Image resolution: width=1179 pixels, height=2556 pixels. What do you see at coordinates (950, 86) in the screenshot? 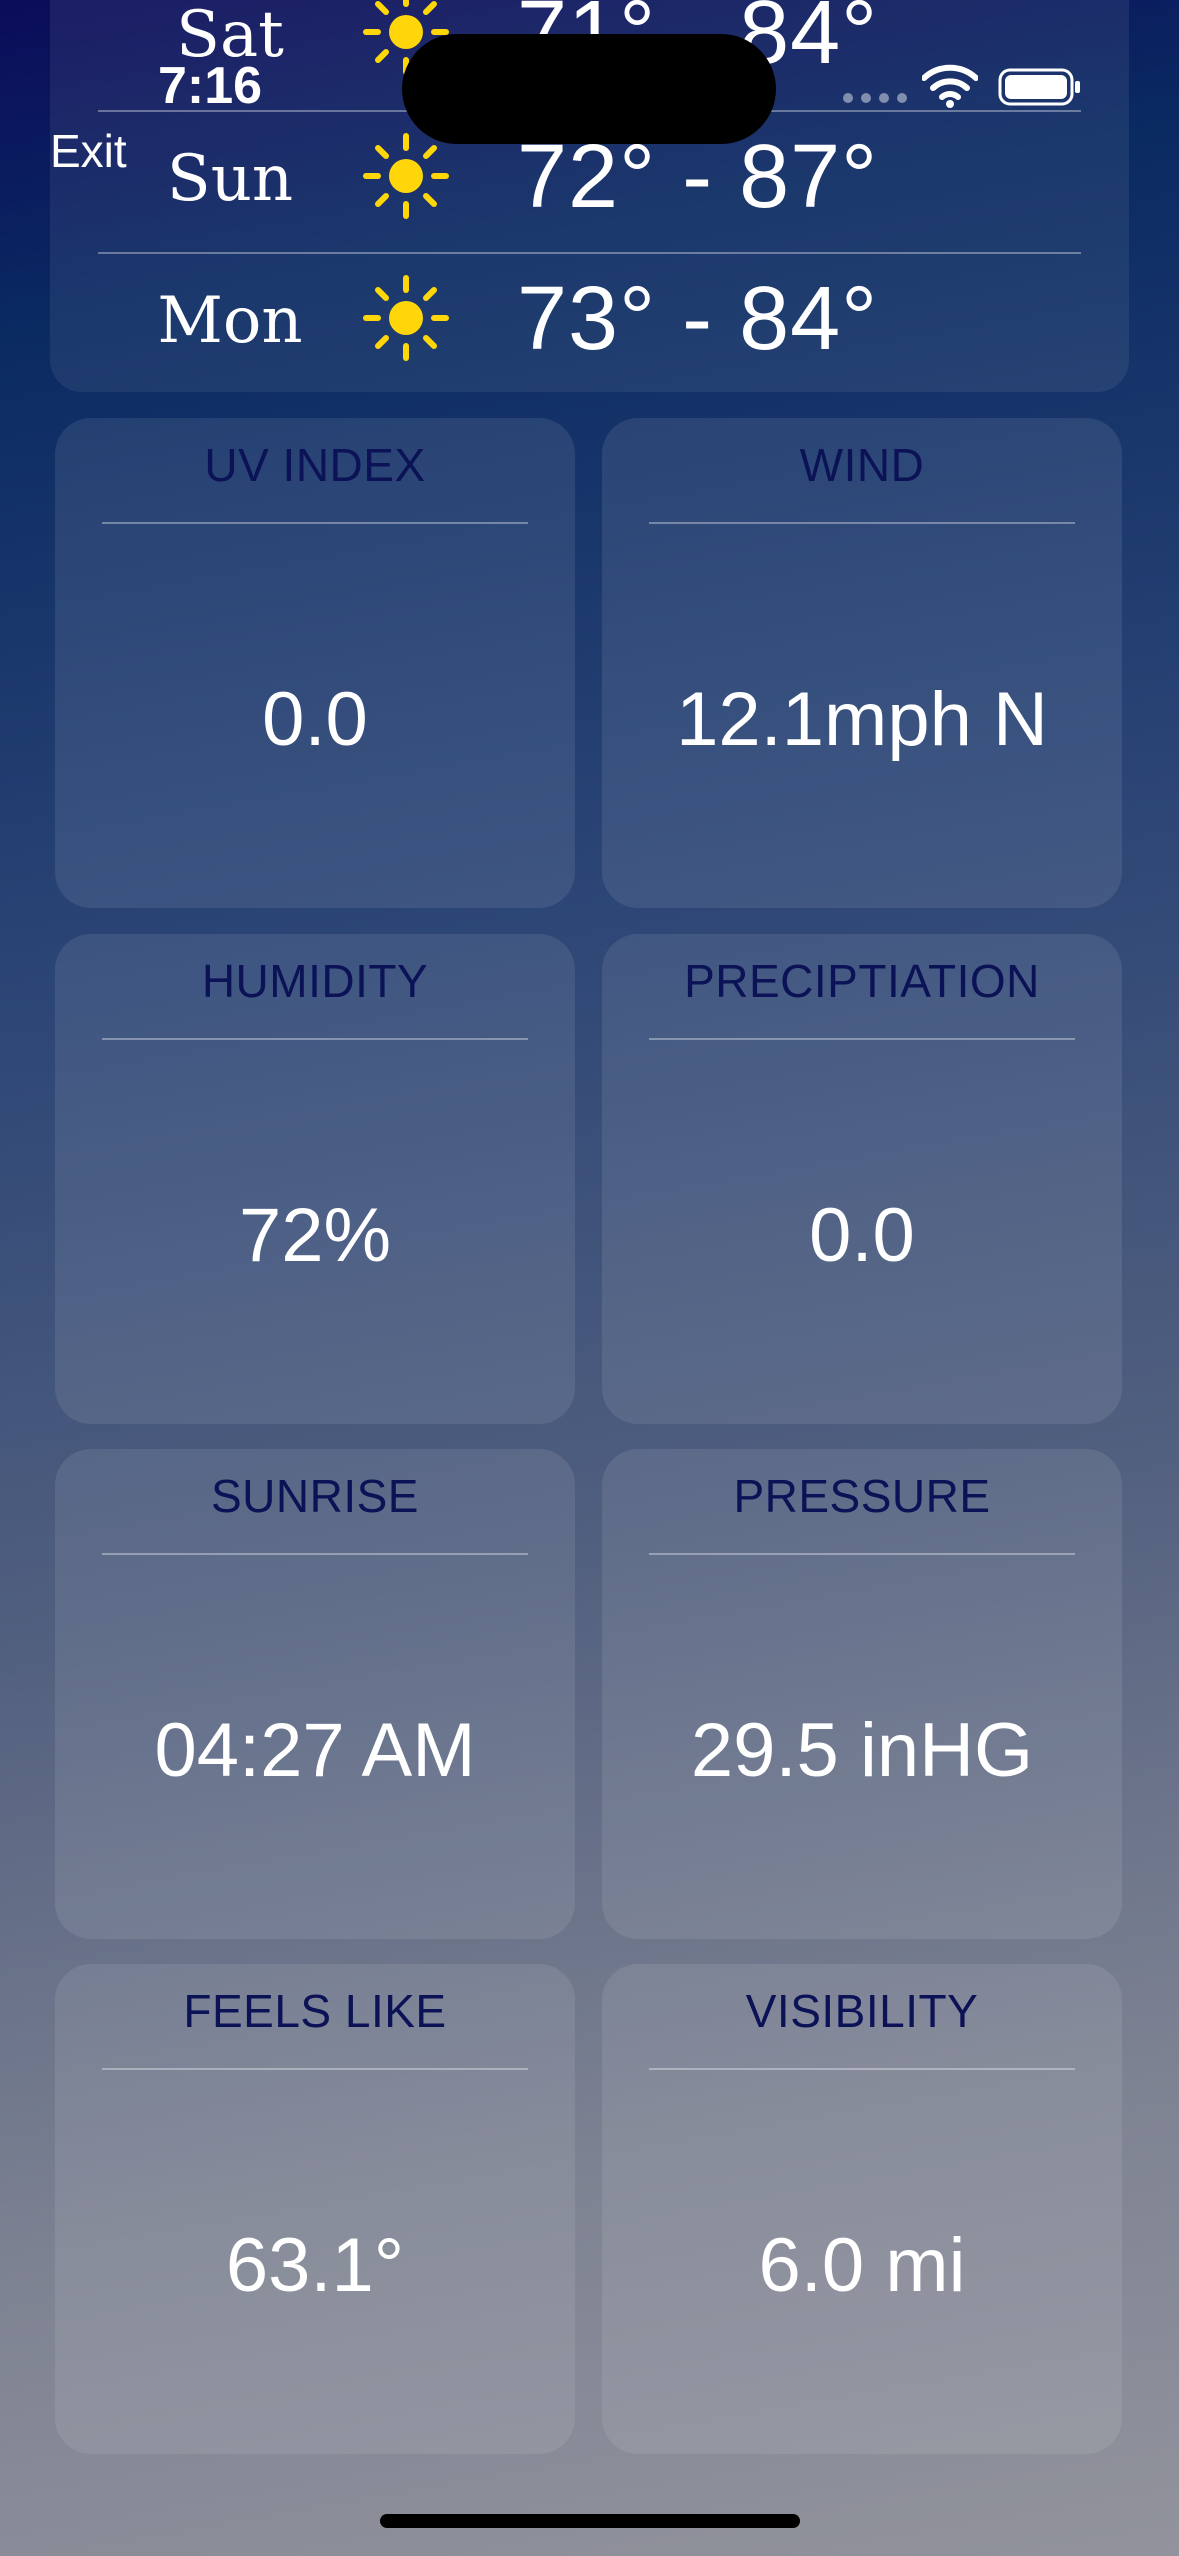
I see `wifi-icon` at bounding box center [950, 86].